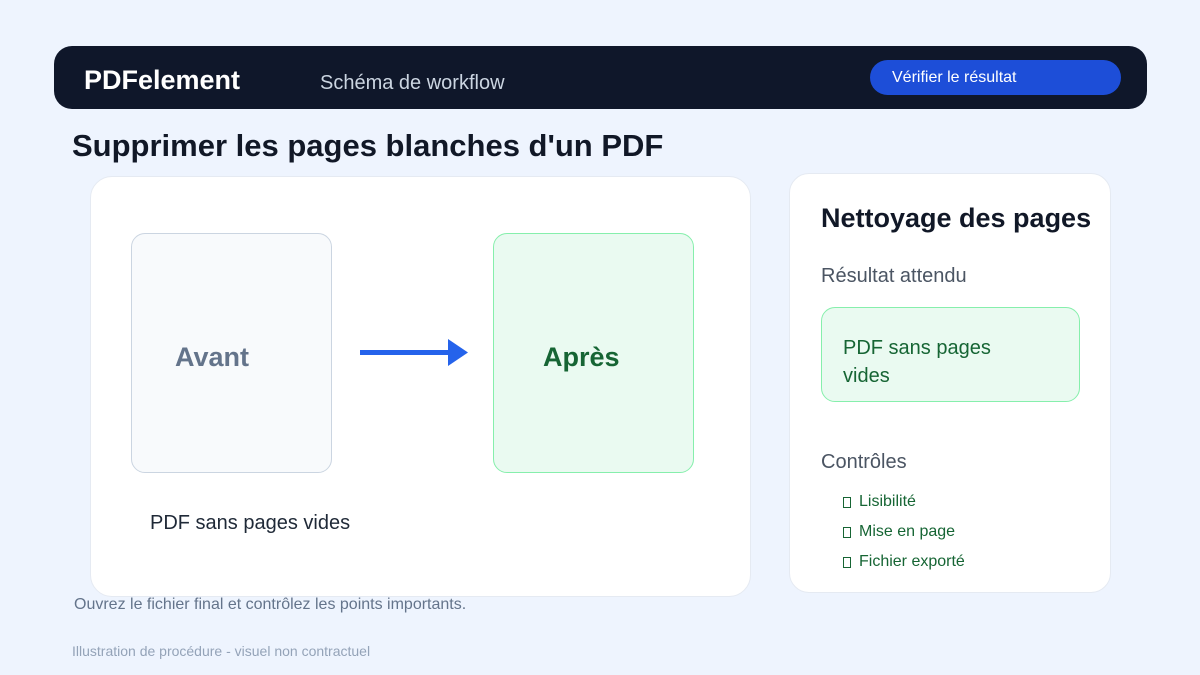 This screenshot has width=1200, height=675. What do you see at coordinates (907, 531) in the screenshot?
I see `check-label: Mise en page` at bounding box center [907, 531].